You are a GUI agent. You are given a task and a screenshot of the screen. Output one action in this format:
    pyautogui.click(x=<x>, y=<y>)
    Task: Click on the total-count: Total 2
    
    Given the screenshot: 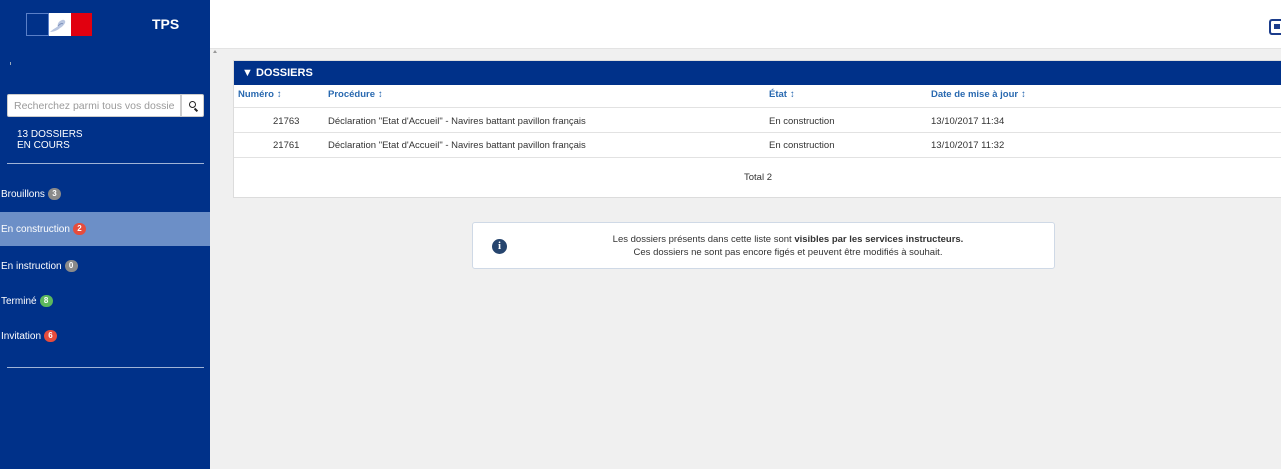 What is the action you would take?
    pyautogui.click(x=758, y=177)
    